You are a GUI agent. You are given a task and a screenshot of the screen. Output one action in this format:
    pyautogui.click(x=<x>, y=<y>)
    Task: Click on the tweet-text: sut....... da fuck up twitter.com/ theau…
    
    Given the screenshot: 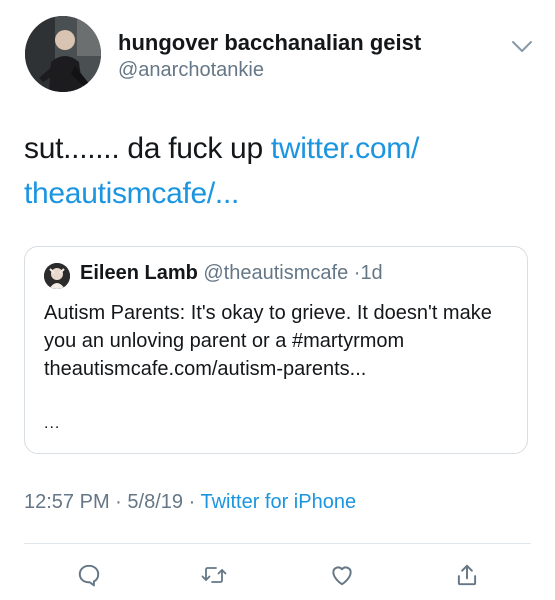 What is the action you would take?
    pyautogui.click(x=276, y=171)
    